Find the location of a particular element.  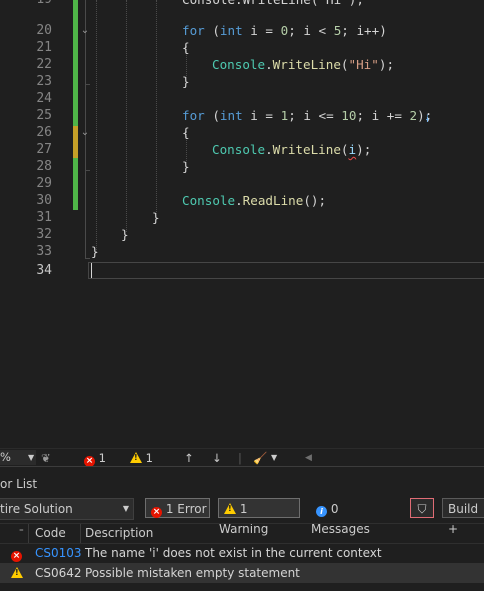

error-squiggle-variable: i is located at coordinates (353, 149).